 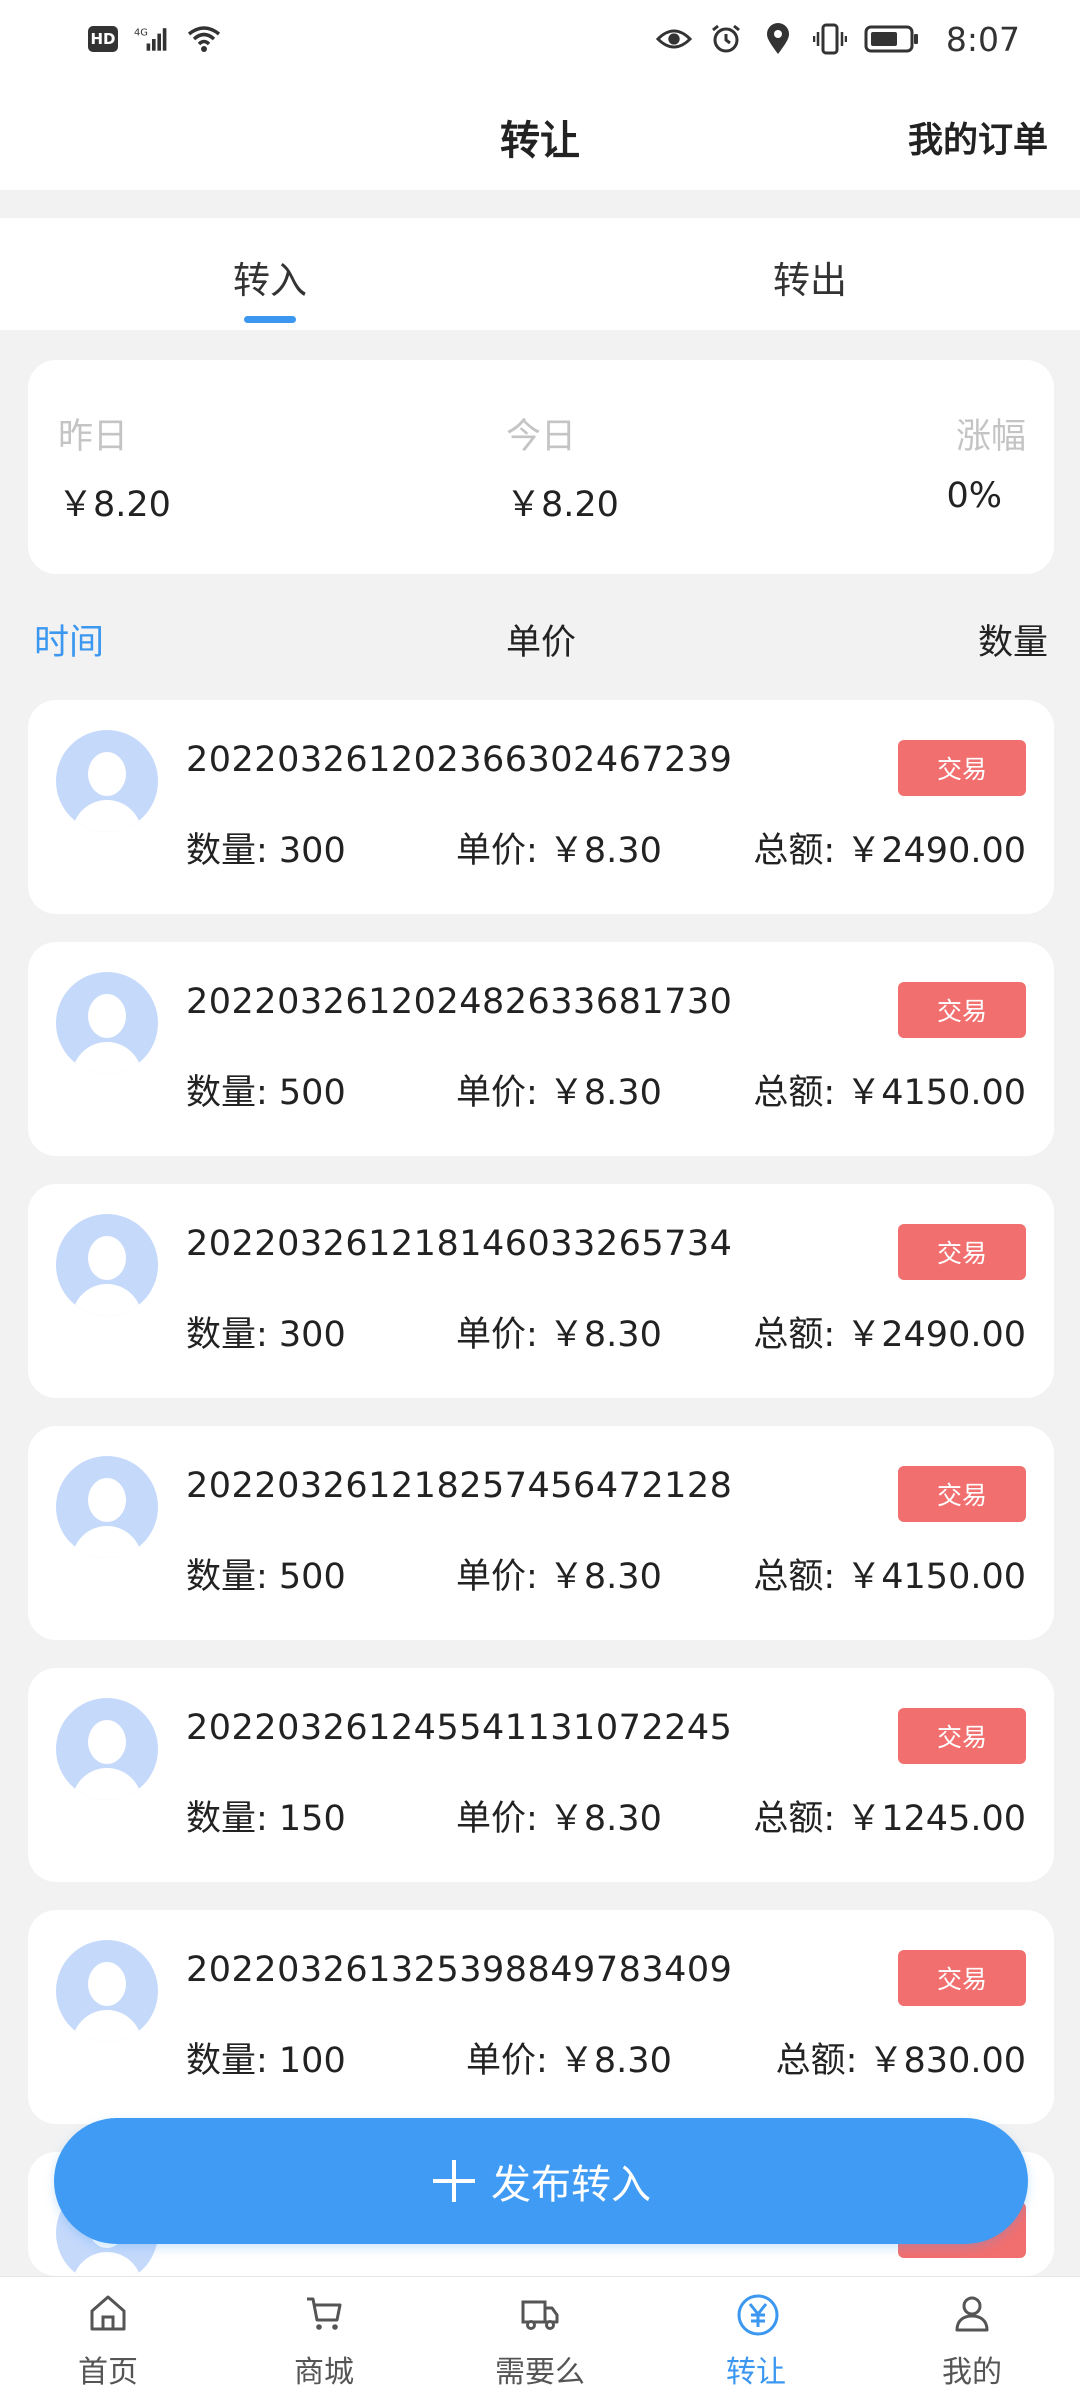 What do you see at coordinates (108, 2313) in the screenshot?
I see `home-icon` at bounding box center [108, 2313].